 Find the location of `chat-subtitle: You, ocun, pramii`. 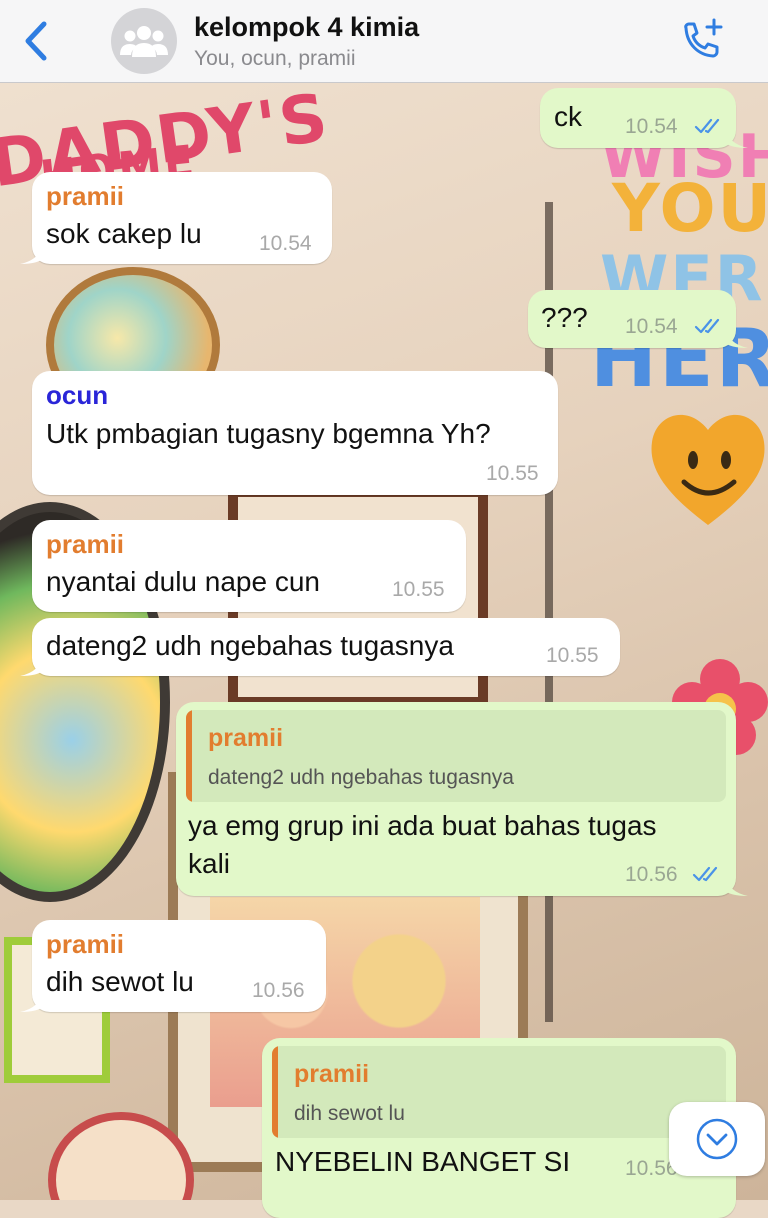

chat-subtitle: You, ocun, pramii is located at coordinates (275, 59).